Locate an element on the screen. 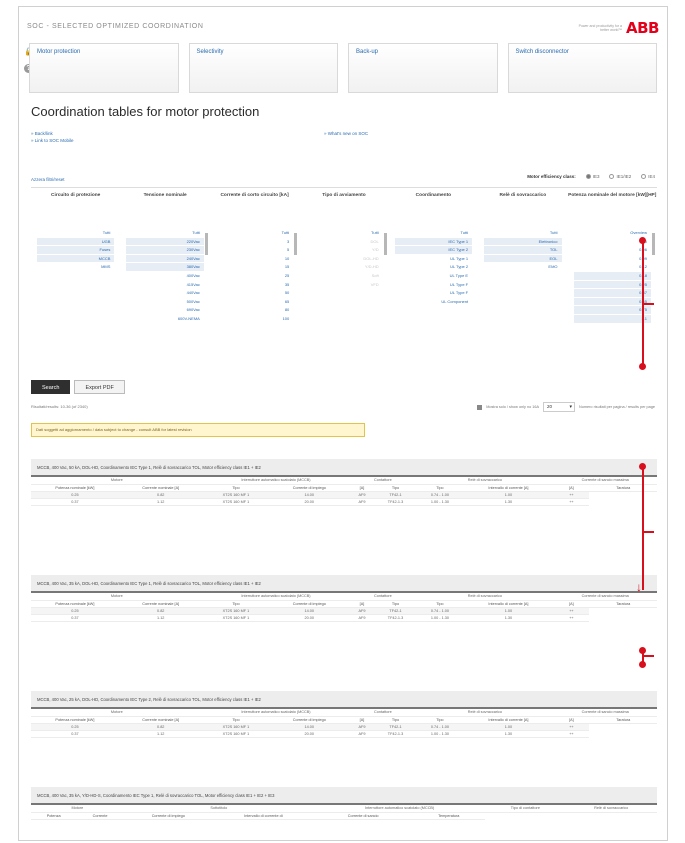  filter-option: UL Component is located at coordinates (433, 302).